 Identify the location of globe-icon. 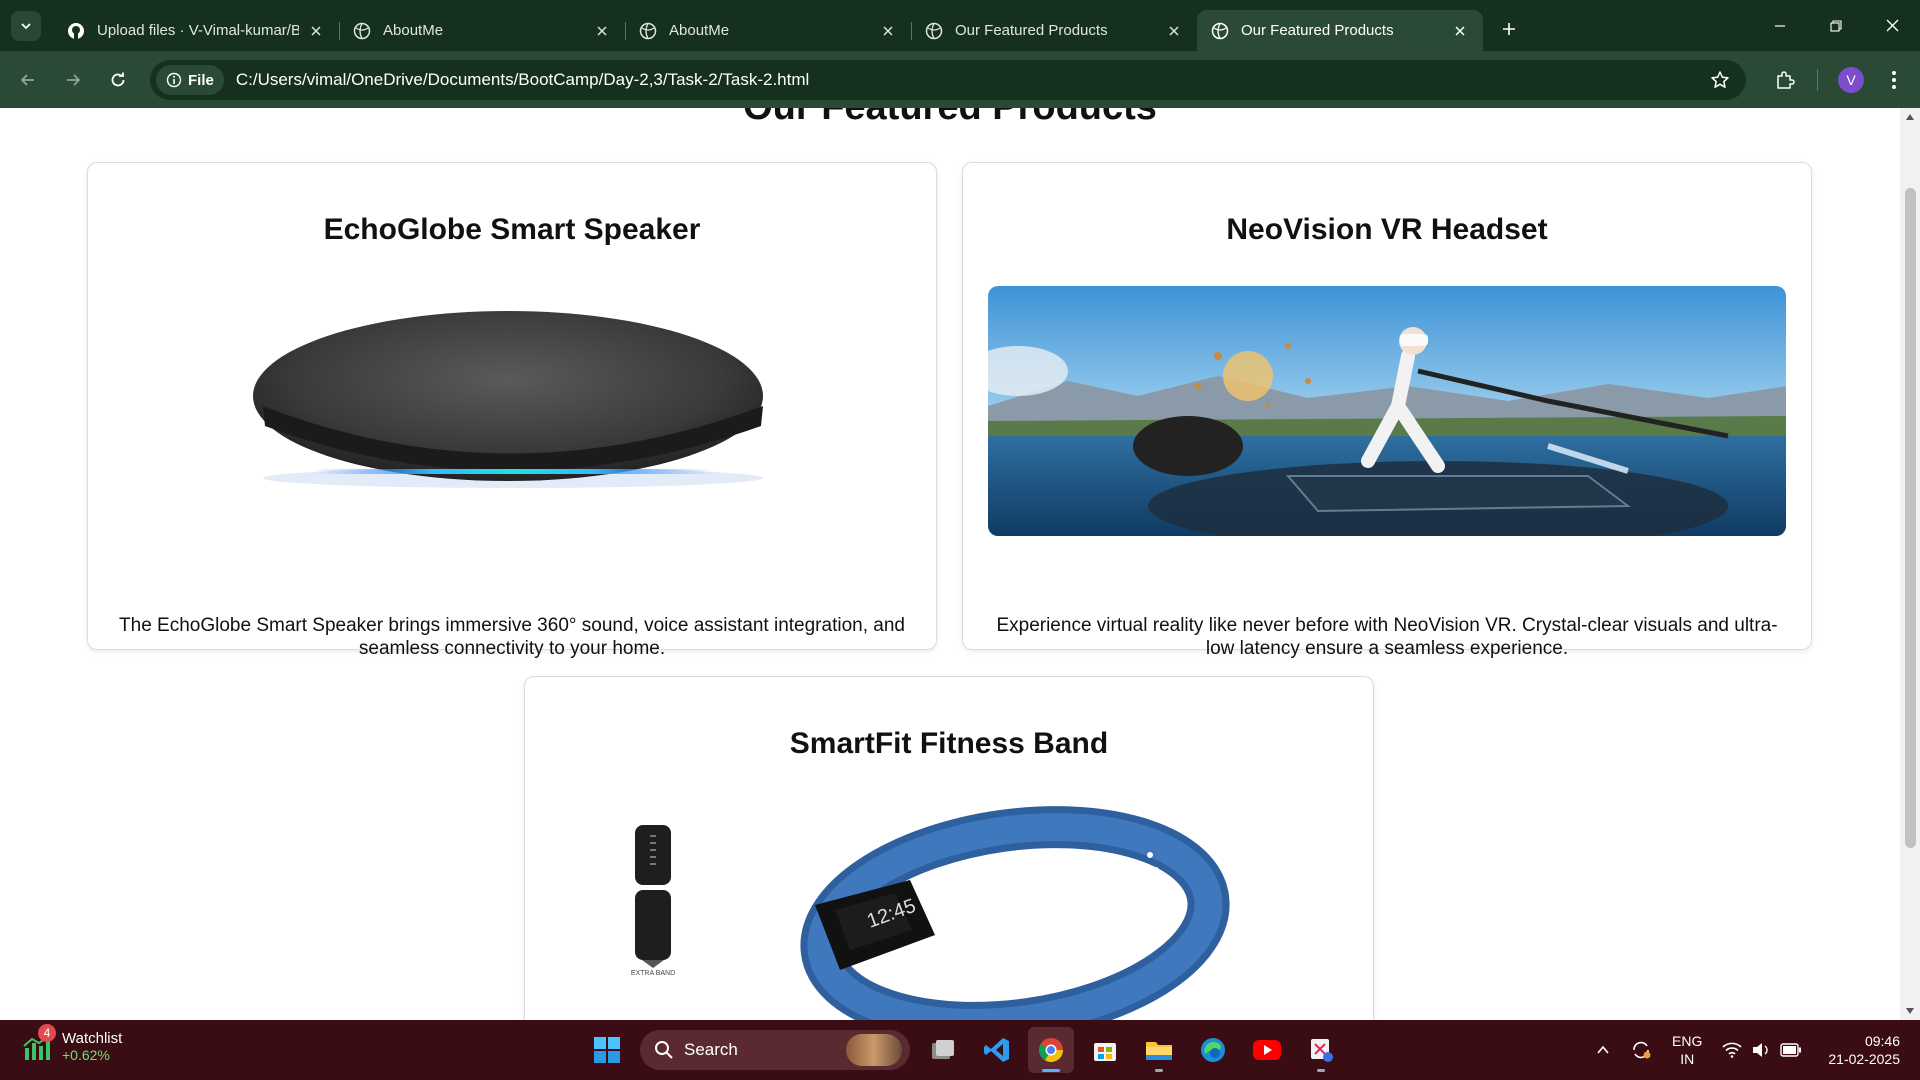
(362, 31).